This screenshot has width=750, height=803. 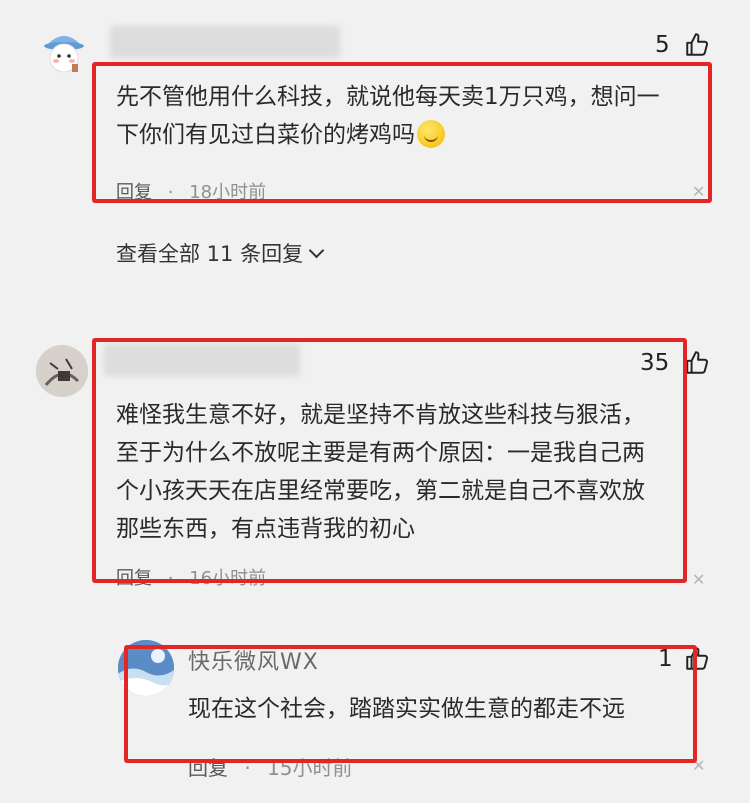 I want to click on close-icon: ✕, so click(x=698, y=579).